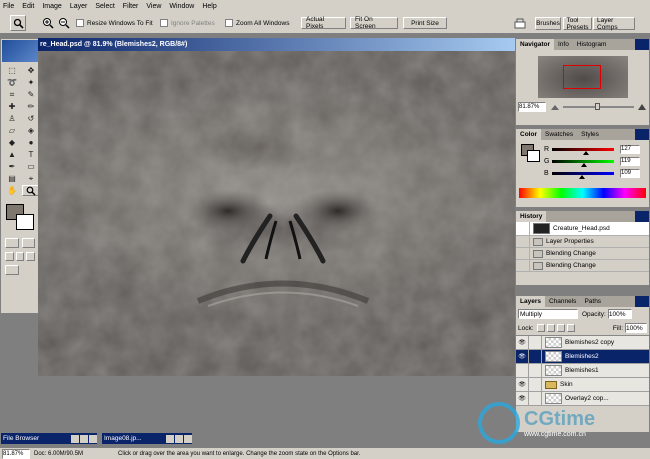  I want to click on opacity-field: 100%, so click(619, 314).